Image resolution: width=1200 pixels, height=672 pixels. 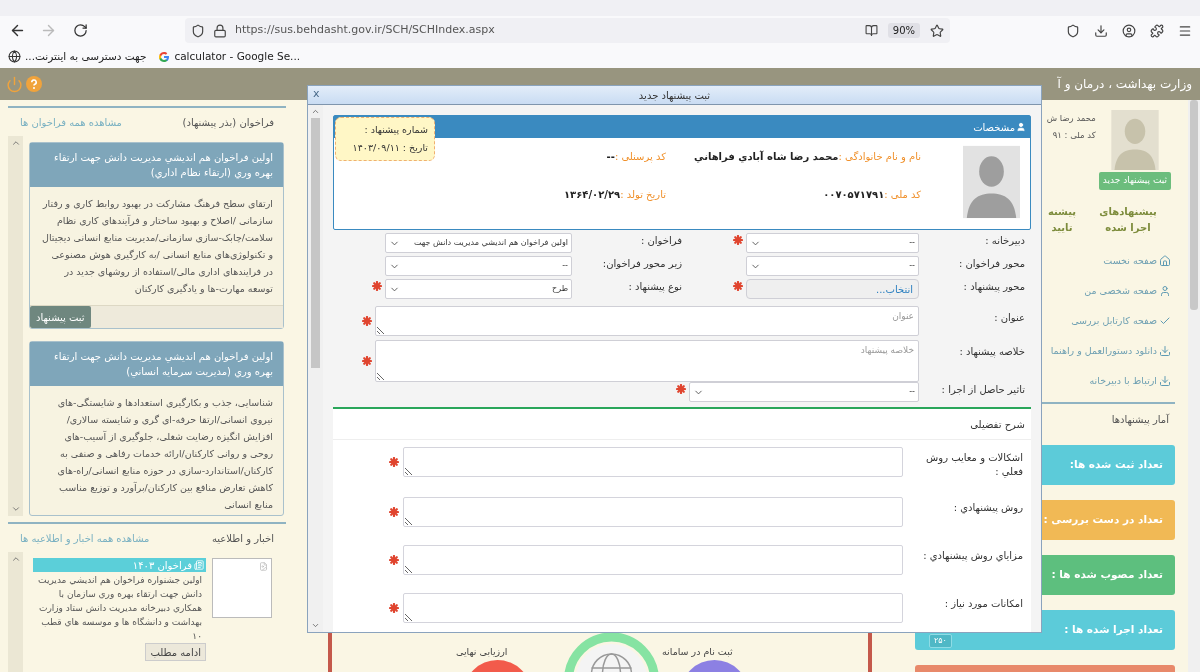 What do you see at coordinates (17, 30) in the screenshot?
I see `back-icon` at bounding box center [17, 30].